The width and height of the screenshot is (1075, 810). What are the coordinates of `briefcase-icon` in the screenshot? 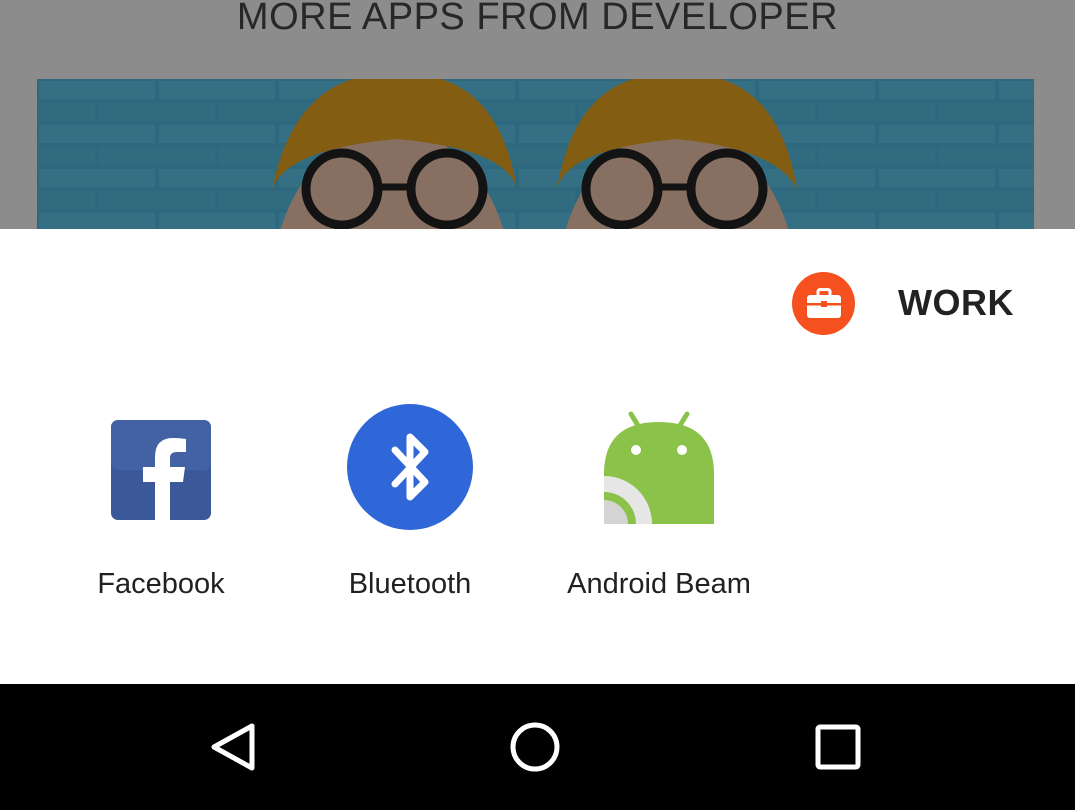 It's located at (823, 303).